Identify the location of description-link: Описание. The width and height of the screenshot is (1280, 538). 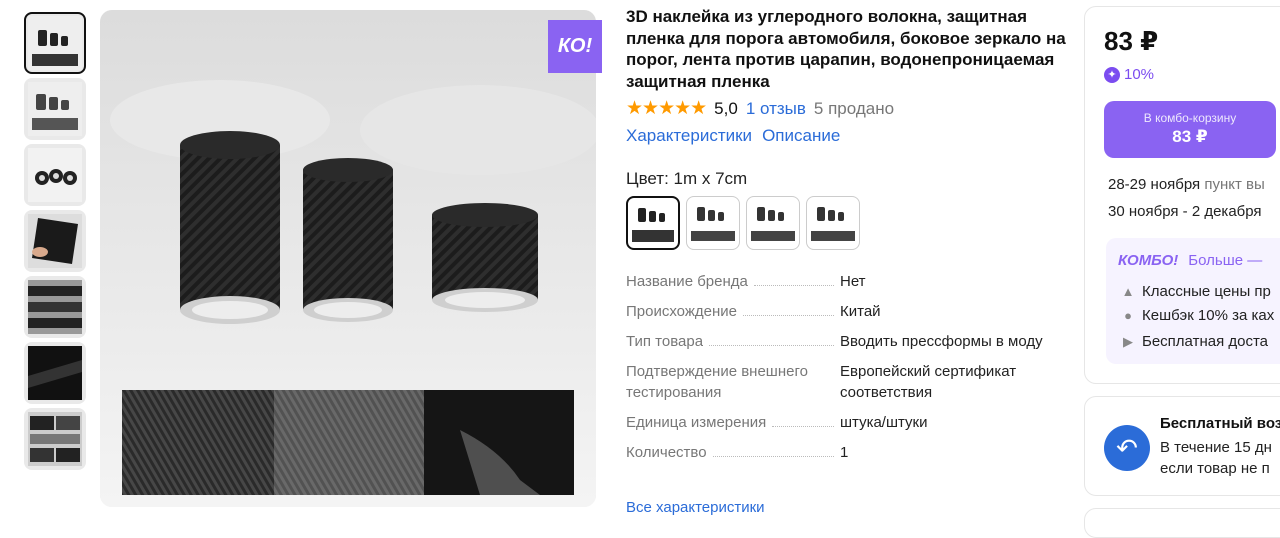
(801, 136).